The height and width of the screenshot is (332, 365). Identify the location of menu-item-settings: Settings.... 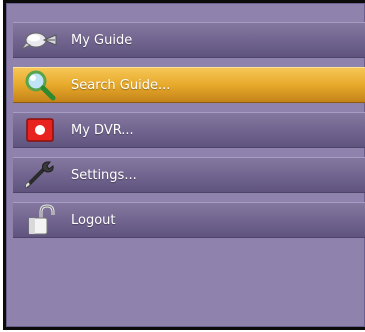
(189, 175).